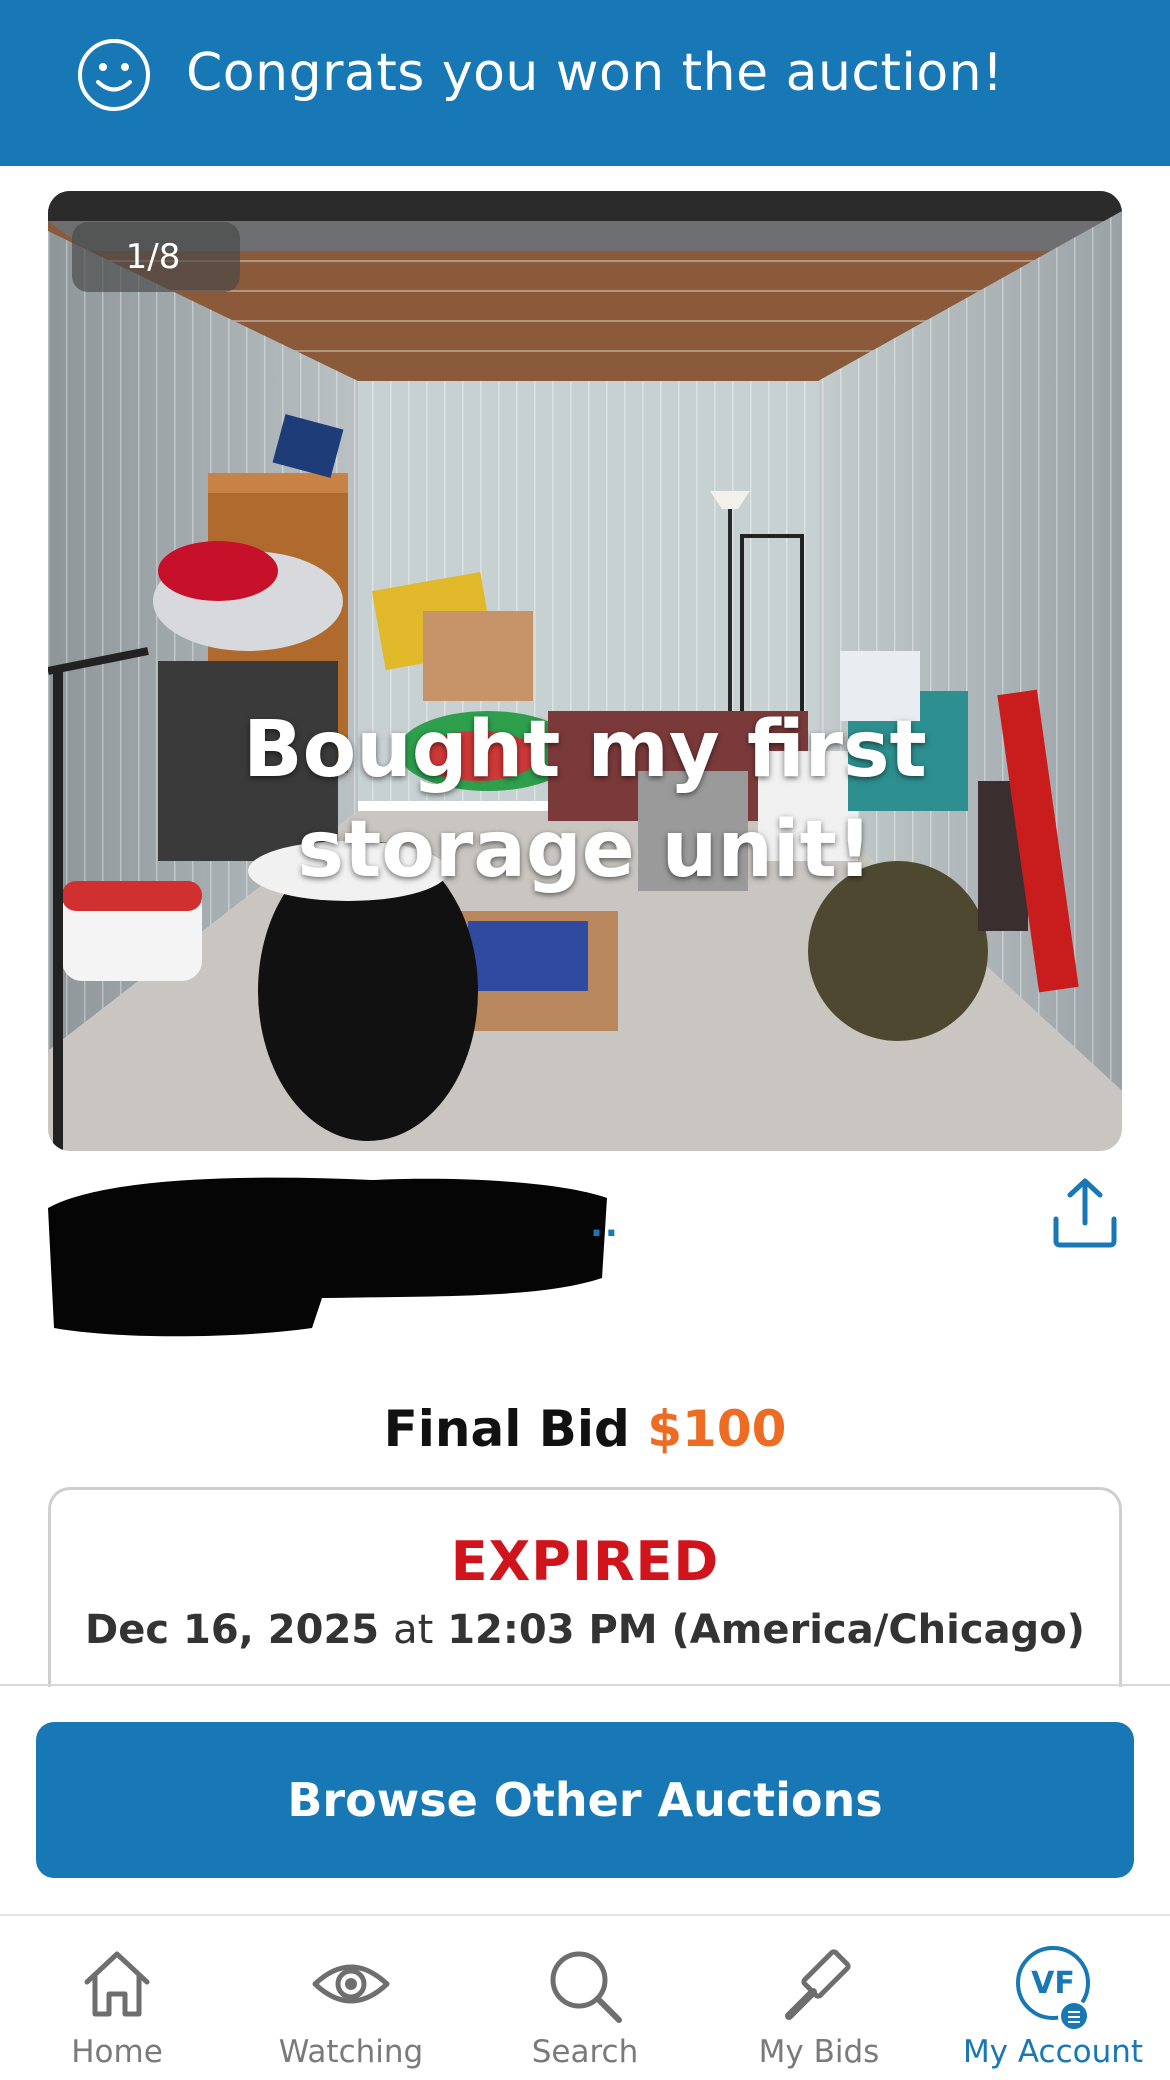 This screenshot has width=1170, height=2080. What do you see at coordinates (351, 1984) in the screenshot?
I see `eye-icon` at bounding box center [351, 1984].